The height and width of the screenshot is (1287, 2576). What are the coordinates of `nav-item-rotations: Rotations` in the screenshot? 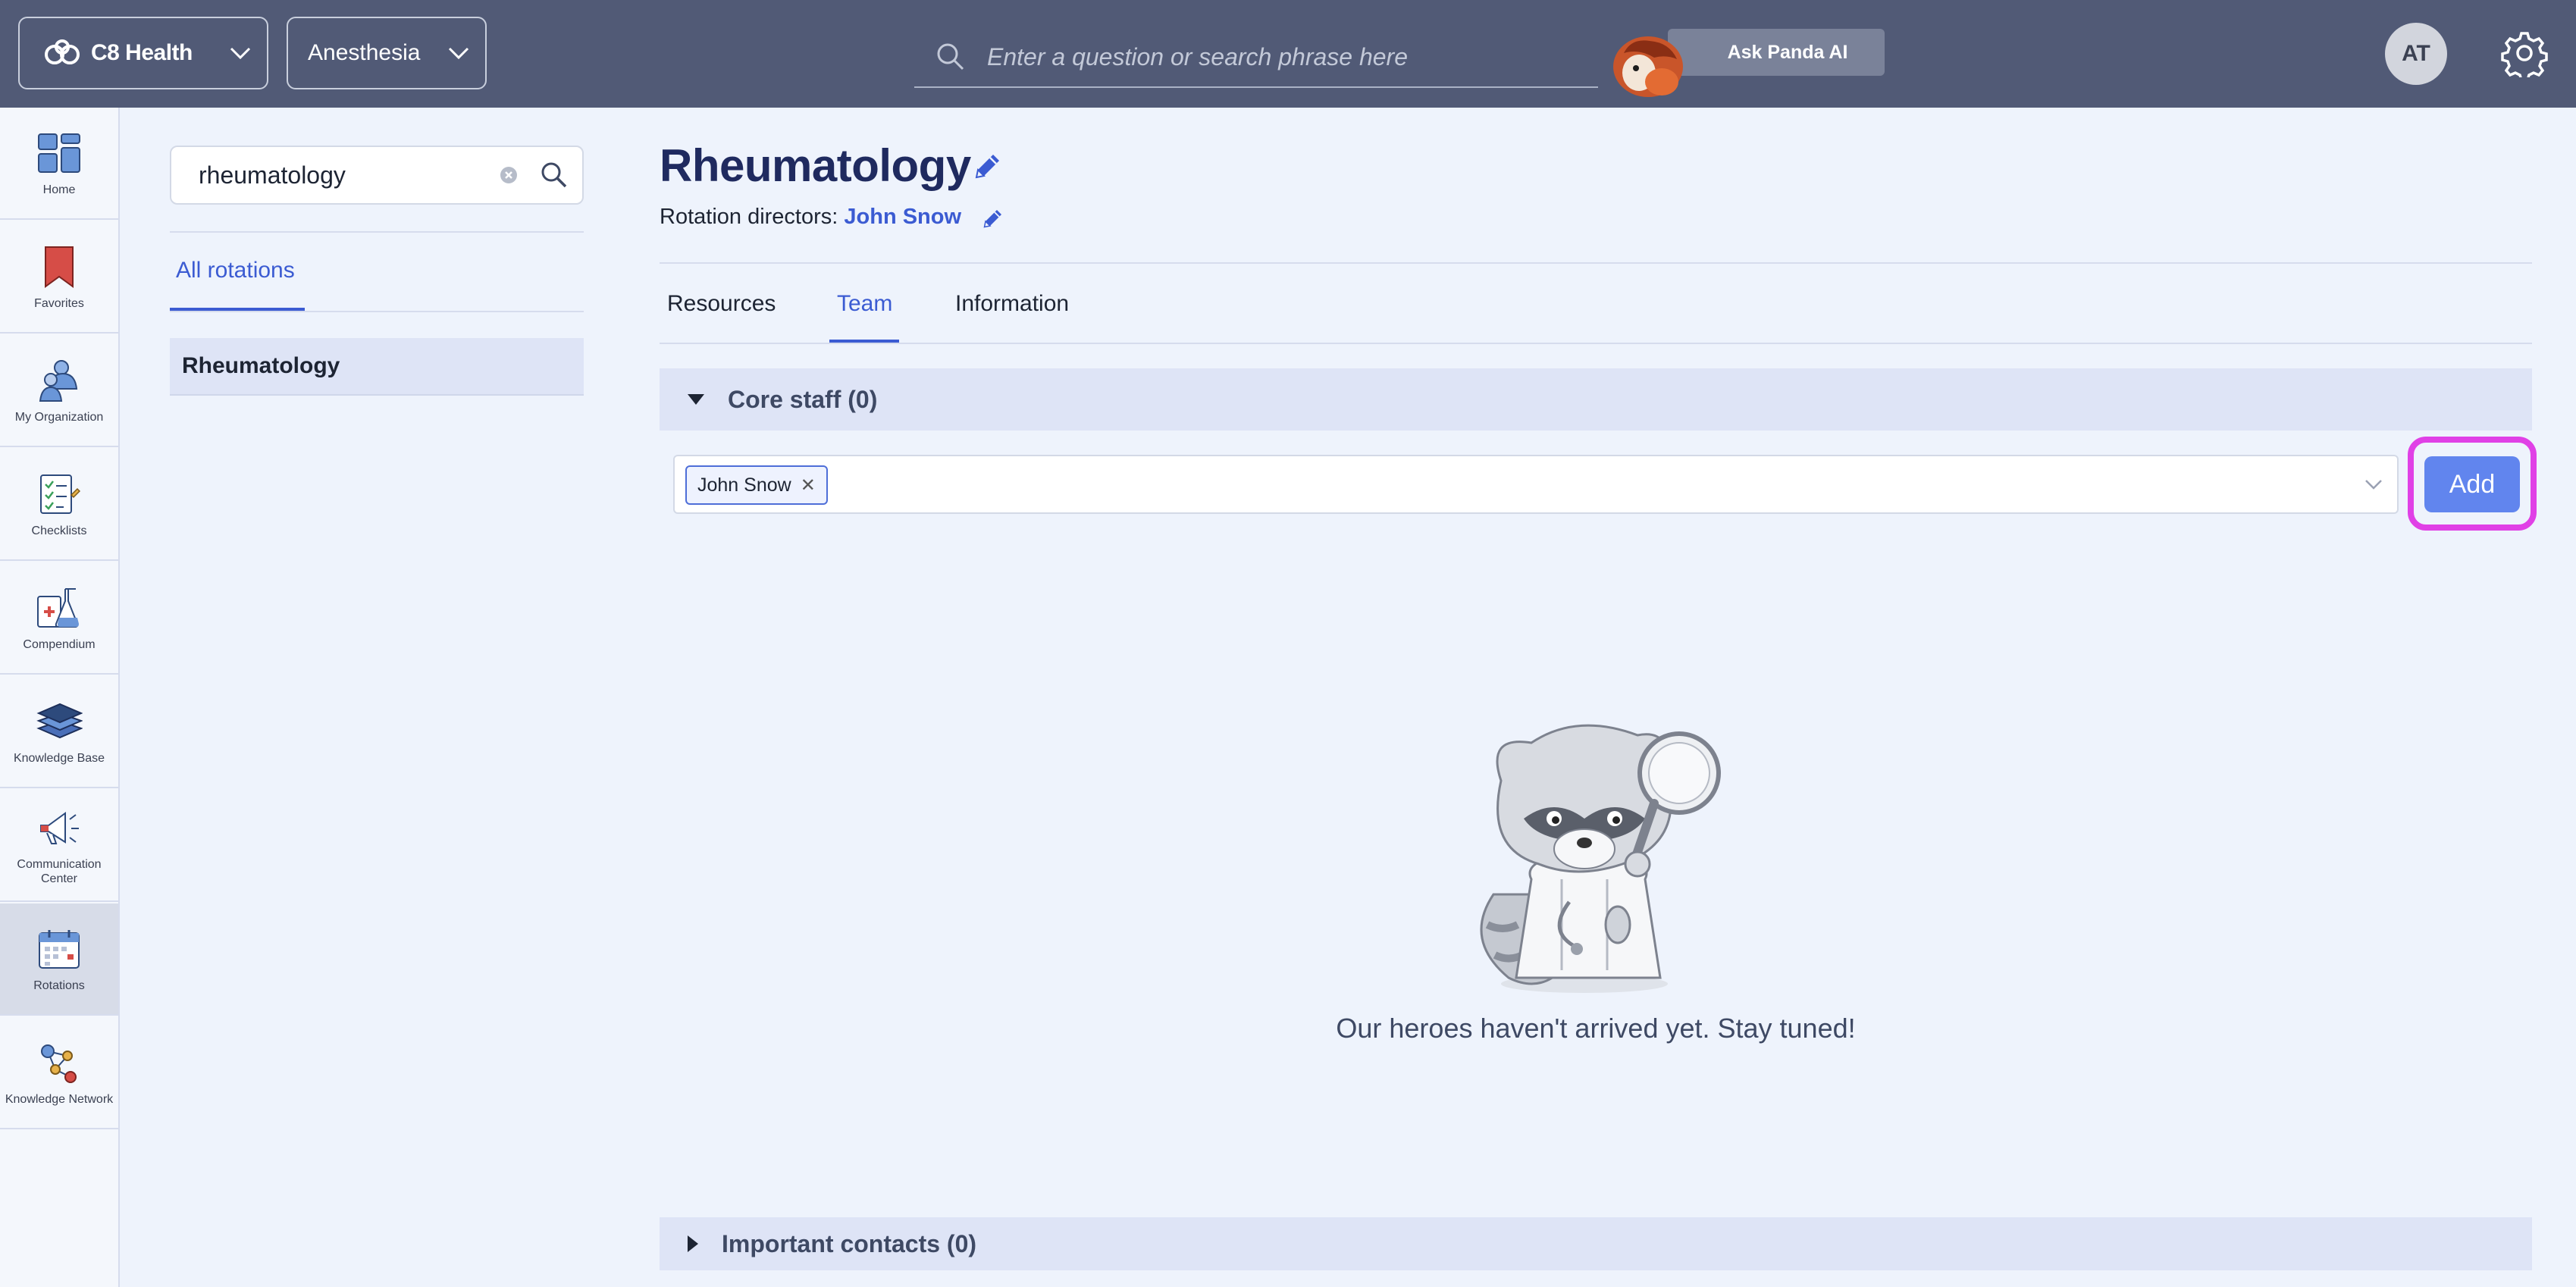 It's located at (59, 959).